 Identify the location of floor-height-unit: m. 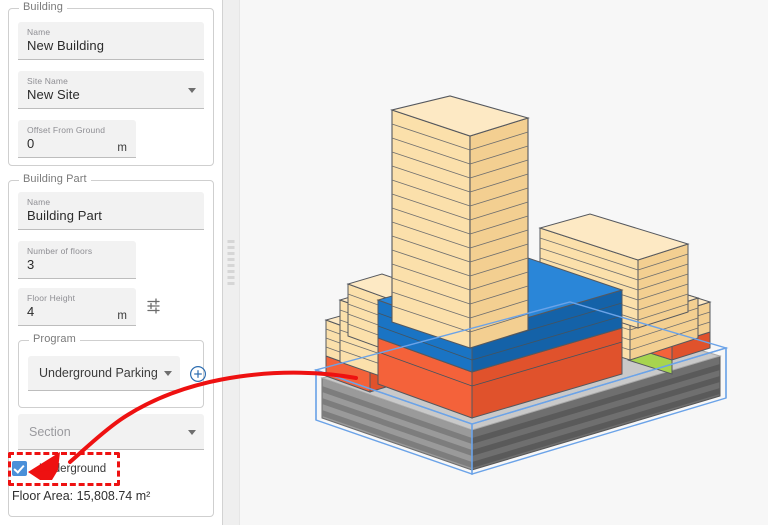
(122, 316).